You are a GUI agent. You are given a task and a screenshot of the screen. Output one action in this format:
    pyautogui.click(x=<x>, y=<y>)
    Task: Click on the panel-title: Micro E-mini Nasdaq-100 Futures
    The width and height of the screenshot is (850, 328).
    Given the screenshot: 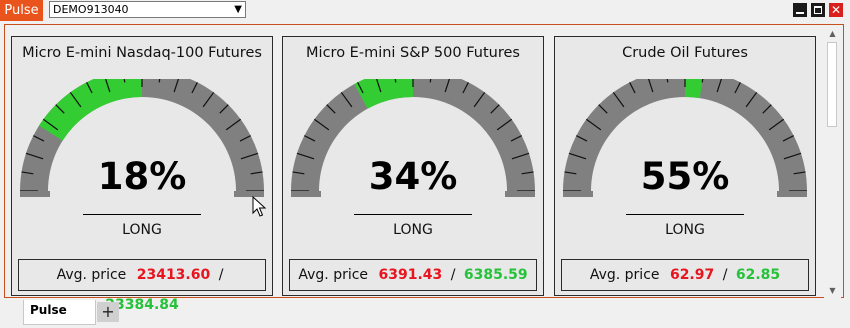 What is the action you would take?
    pyautogui.click(x=142, y=53)
    